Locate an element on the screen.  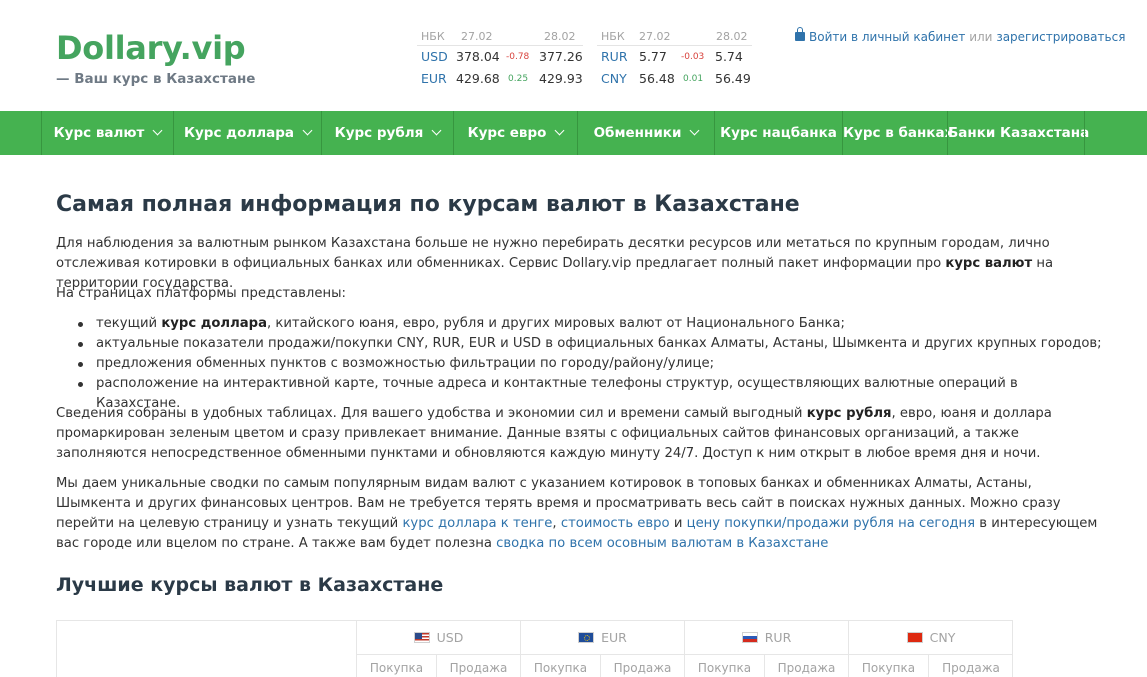
nav-item-label: Курс нацбанка is located at coordinates (778, 133).